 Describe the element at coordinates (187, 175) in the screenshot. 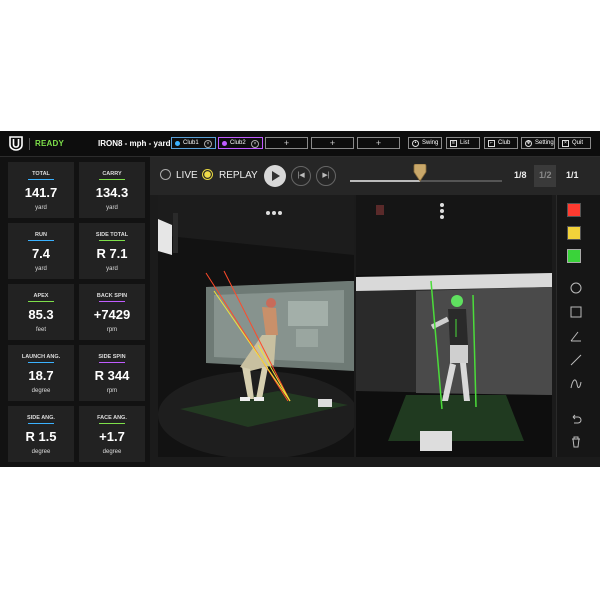

I see `live-label: LIVE` at that location.